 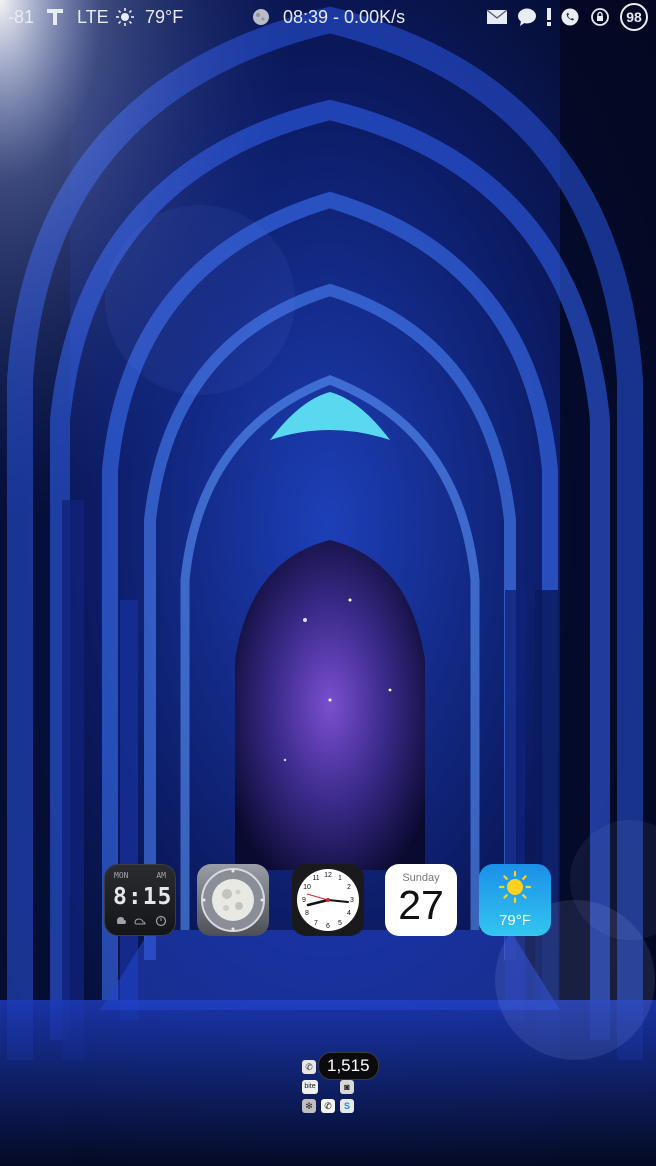 What do you see at coordinates (527, 17) in the screenshot?
I see `chat-bubble-icon` at bounding box center [527, 17].